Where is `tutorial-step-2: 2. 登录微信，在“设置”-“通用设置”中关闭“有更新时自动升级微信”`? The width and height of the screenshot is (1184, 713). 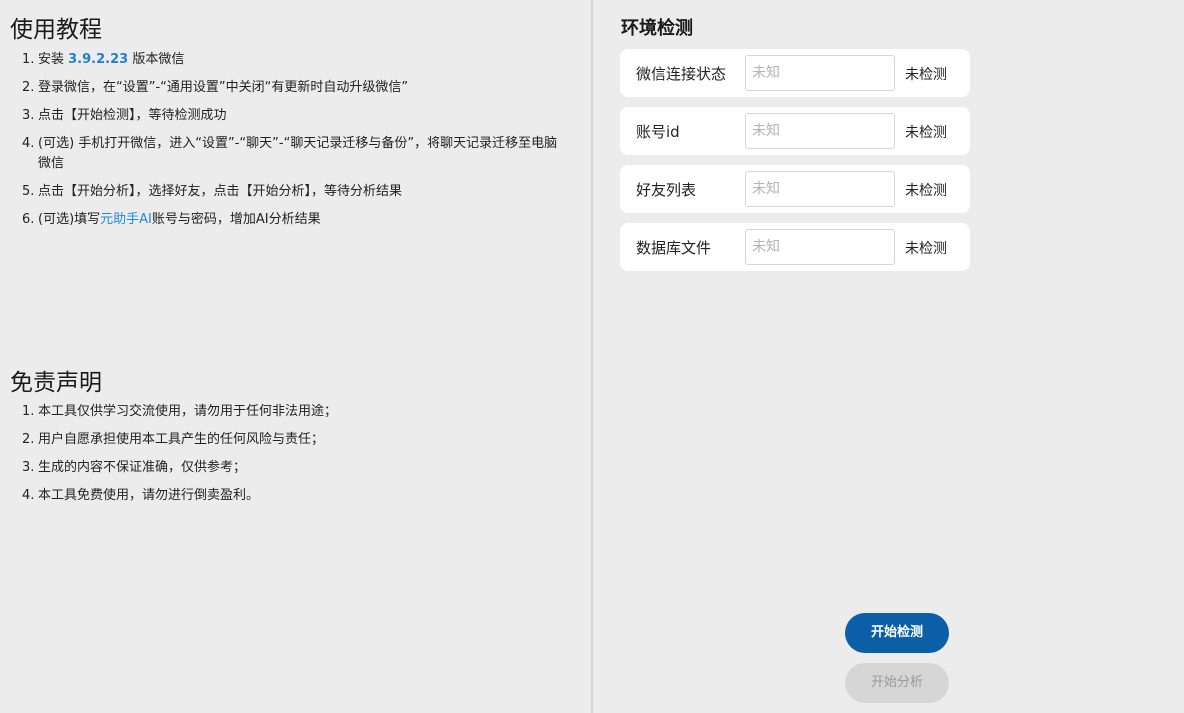
tutorial-step-2: 2. 登录微信，在“设置”-“通用设置”中关闭“有更新时自动升级微信” is located at coordinates (290, 88).